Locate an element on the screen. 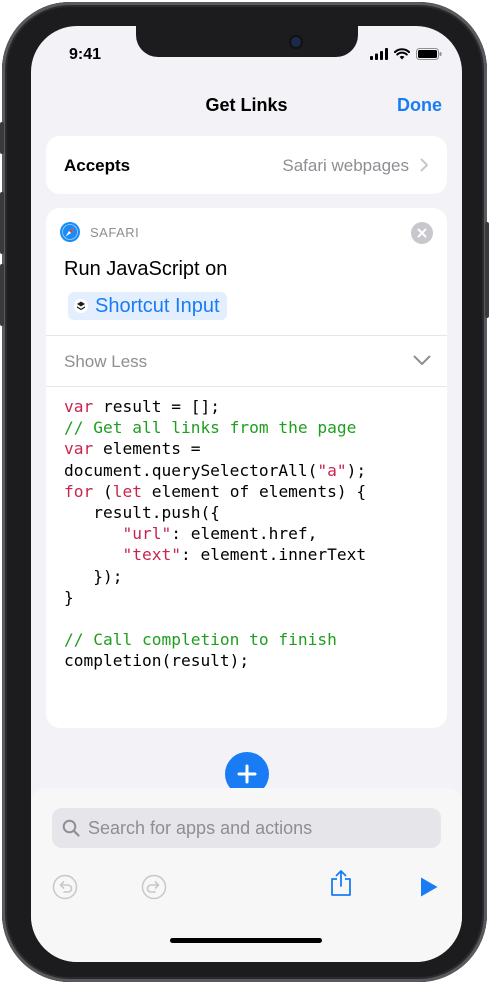 The image size is (489, 984). code-line: }); is located at coordinates (93, 576).